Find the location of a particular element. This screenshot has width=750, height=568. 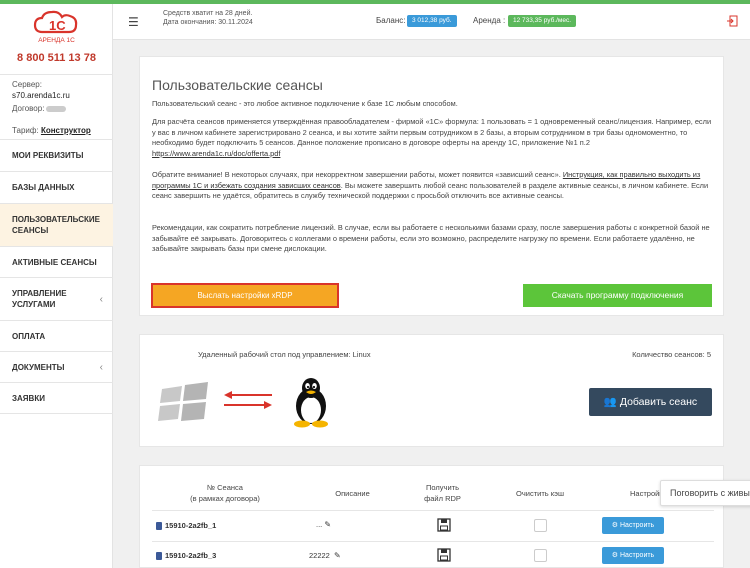

tariff-info: Тариф: Конструктор is located at coordinates (51, 130).